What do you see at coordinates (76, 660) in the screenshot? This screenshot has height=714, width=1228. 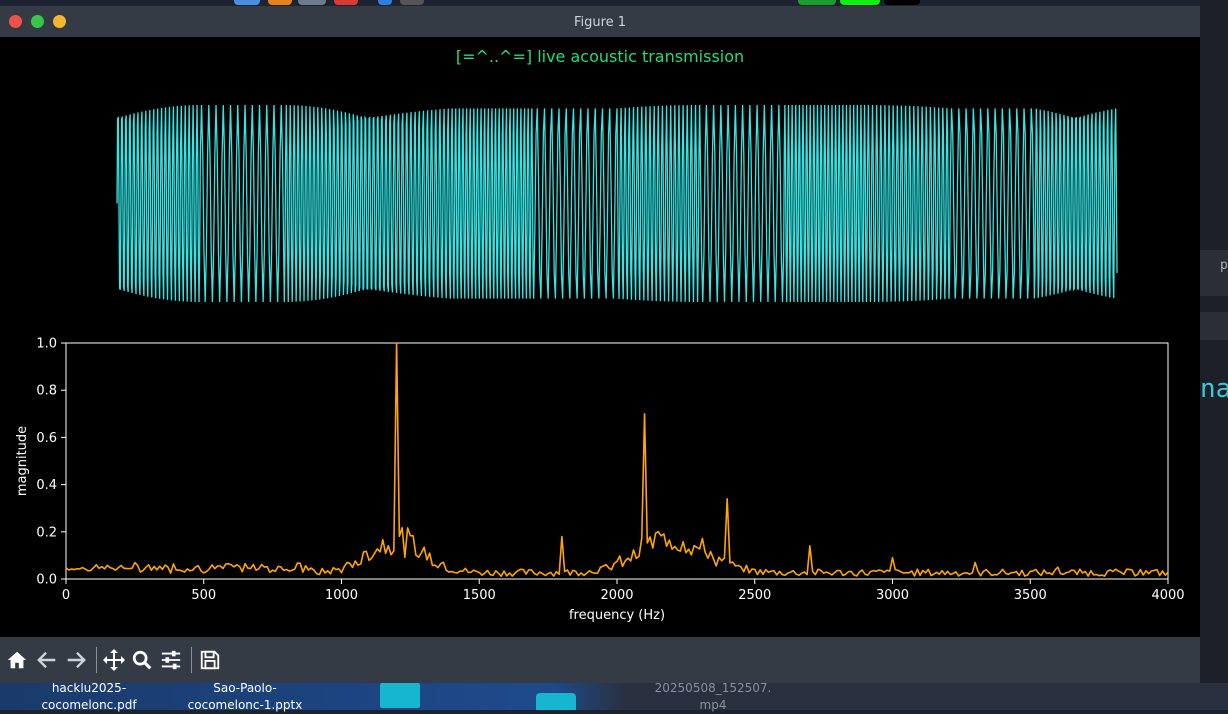 I see `forward-icon` at bounding box center [76, 660].